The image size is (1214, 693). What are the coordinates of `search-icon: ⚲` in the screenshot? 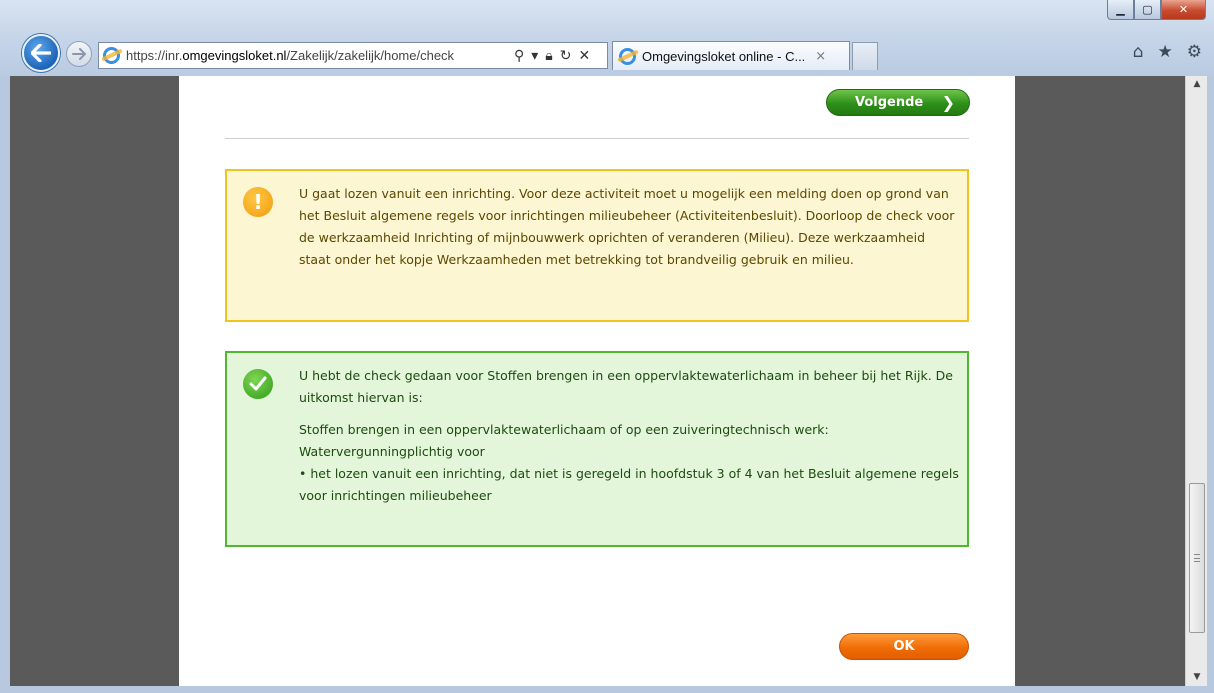 It's located at (519, 56).